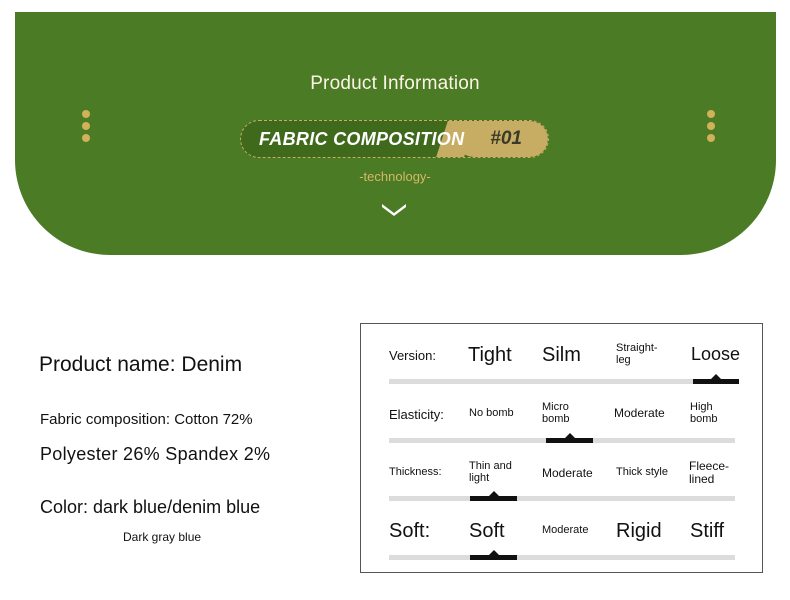 This screenshot has width=790, height=600. What do you see at coordinates (639, 413) in the screenshot?
I see `option-moderate: Moderate` at bounding box center [639, 413].